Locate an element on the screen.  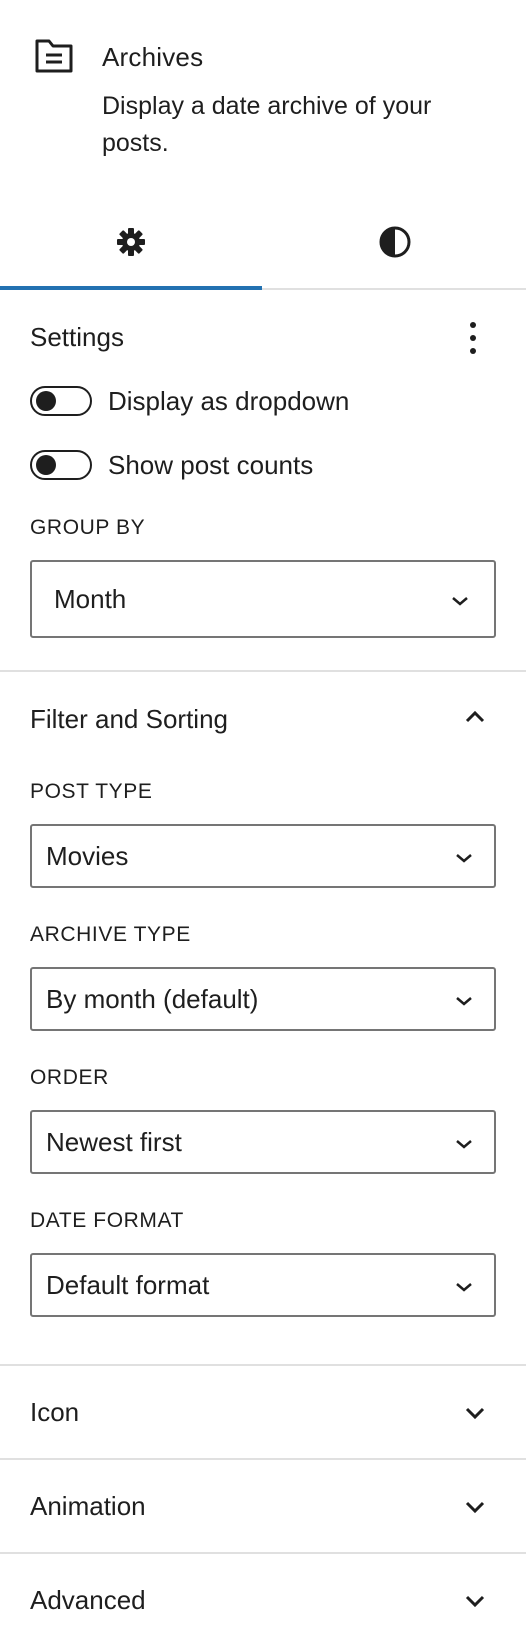
tab-styles is located at coordinates (395, 244).